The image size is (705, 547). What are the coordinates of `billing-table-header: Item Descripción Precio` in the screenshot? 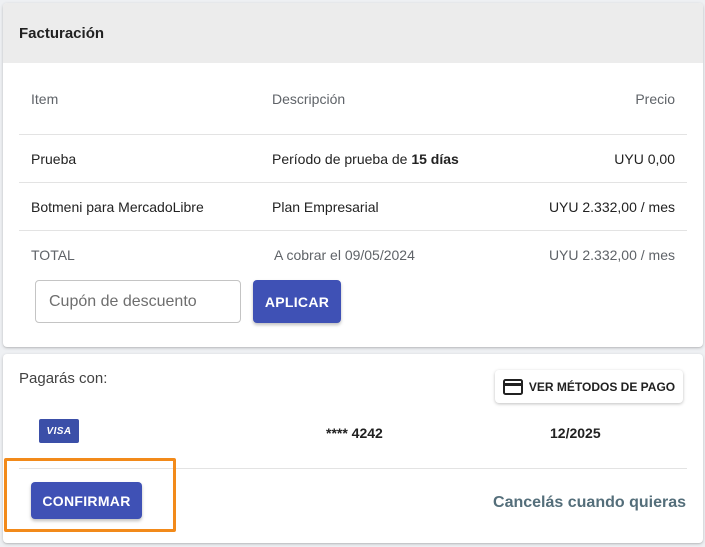 It's located at (353, 99).